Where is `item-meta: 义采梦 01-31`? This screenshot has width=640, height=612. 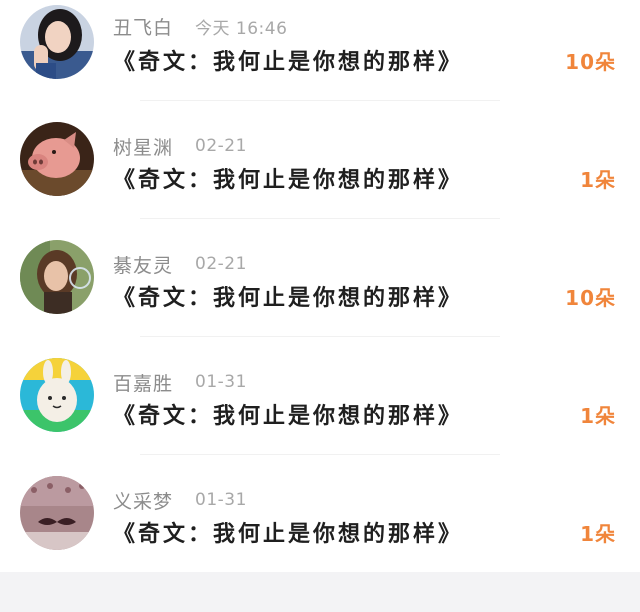 item-meta: 义采梦 01-31 is located at coordinates (180, 500).